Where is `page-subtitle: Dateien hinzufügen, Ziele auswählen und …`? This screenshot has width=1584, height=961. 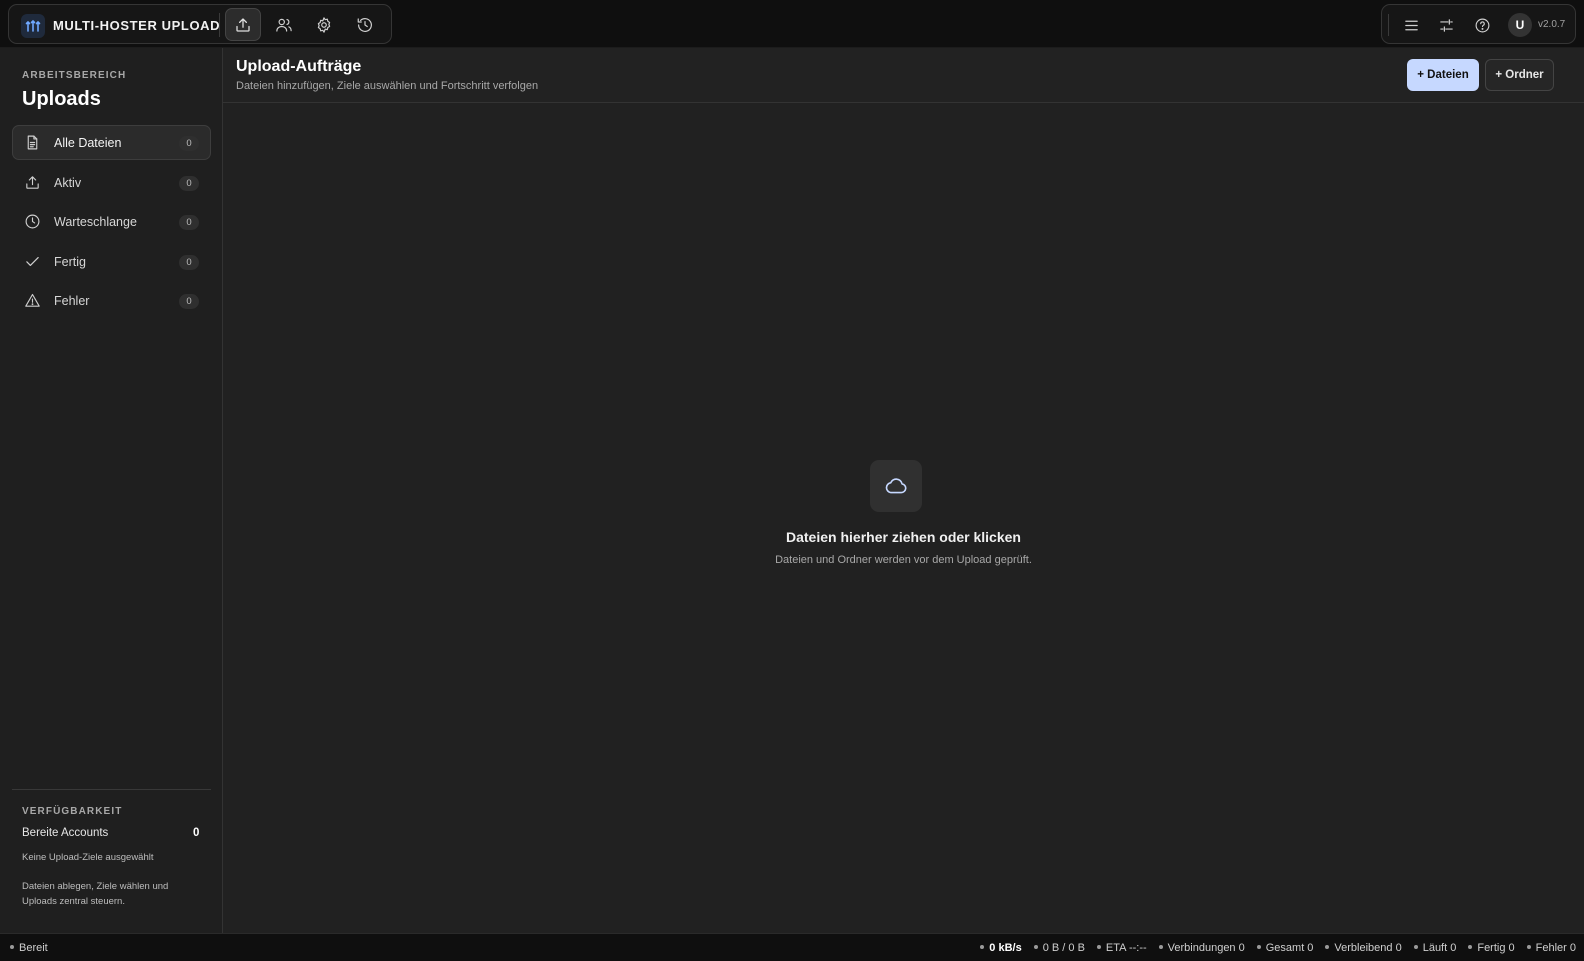
page-subtitle: Dateien hinzufügen, Ziele auswählen und … is located at coordinates (387, 86).